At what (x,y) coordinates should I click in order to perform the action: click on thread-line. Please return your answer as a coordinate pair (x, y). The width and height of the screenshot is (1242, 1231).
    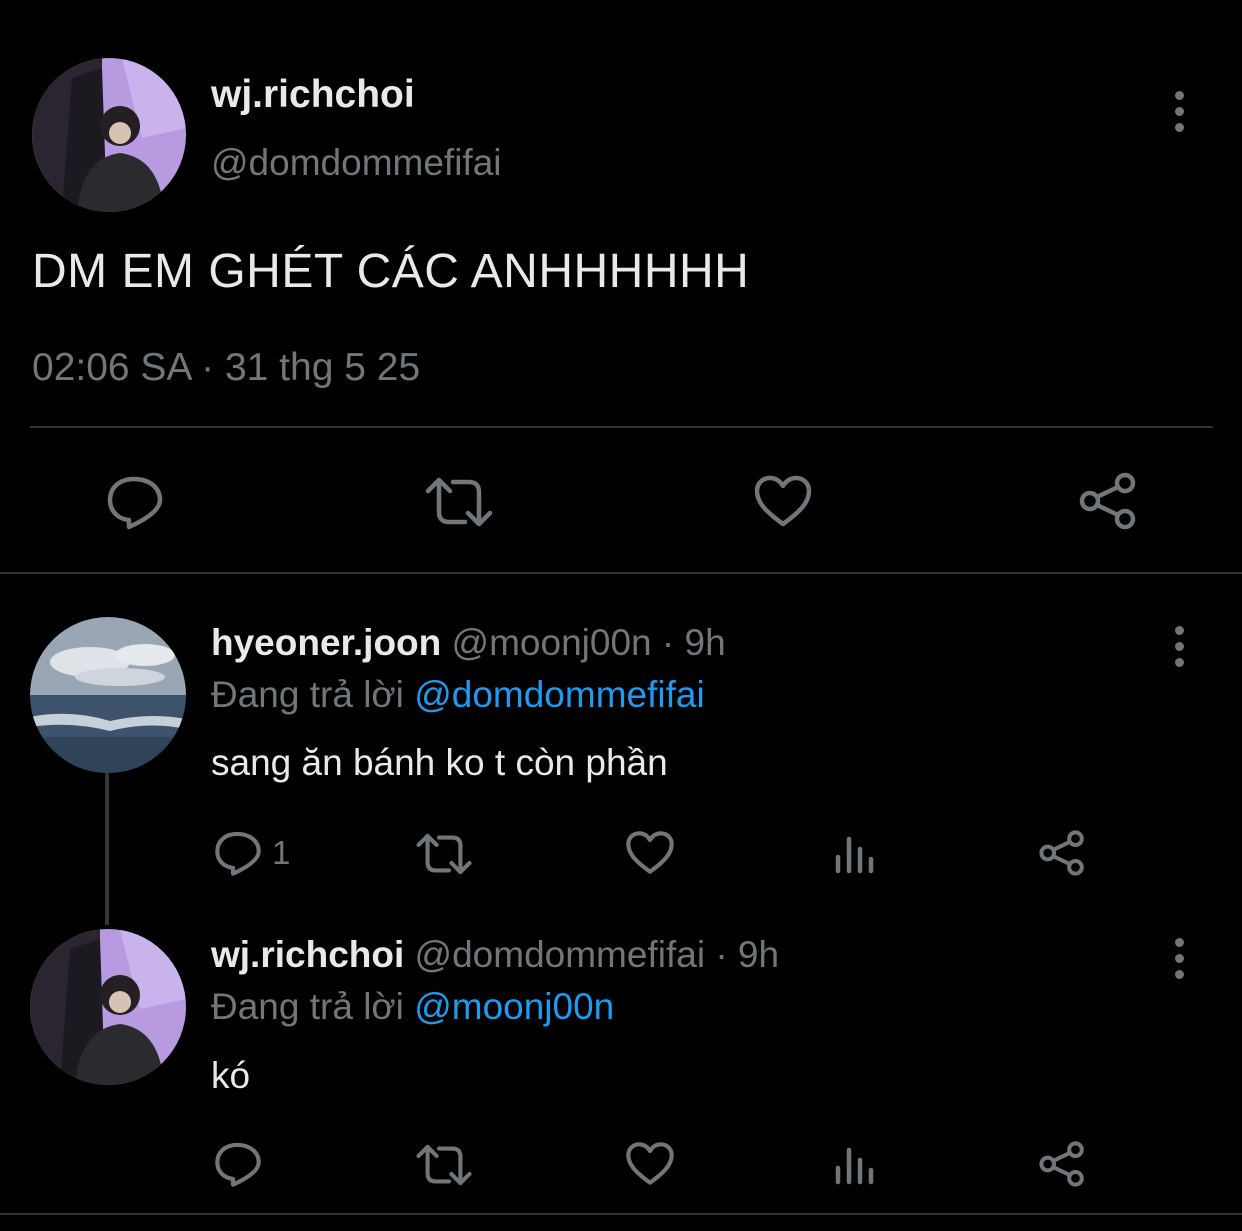
    Looking at the image, I should click on (107, 849).